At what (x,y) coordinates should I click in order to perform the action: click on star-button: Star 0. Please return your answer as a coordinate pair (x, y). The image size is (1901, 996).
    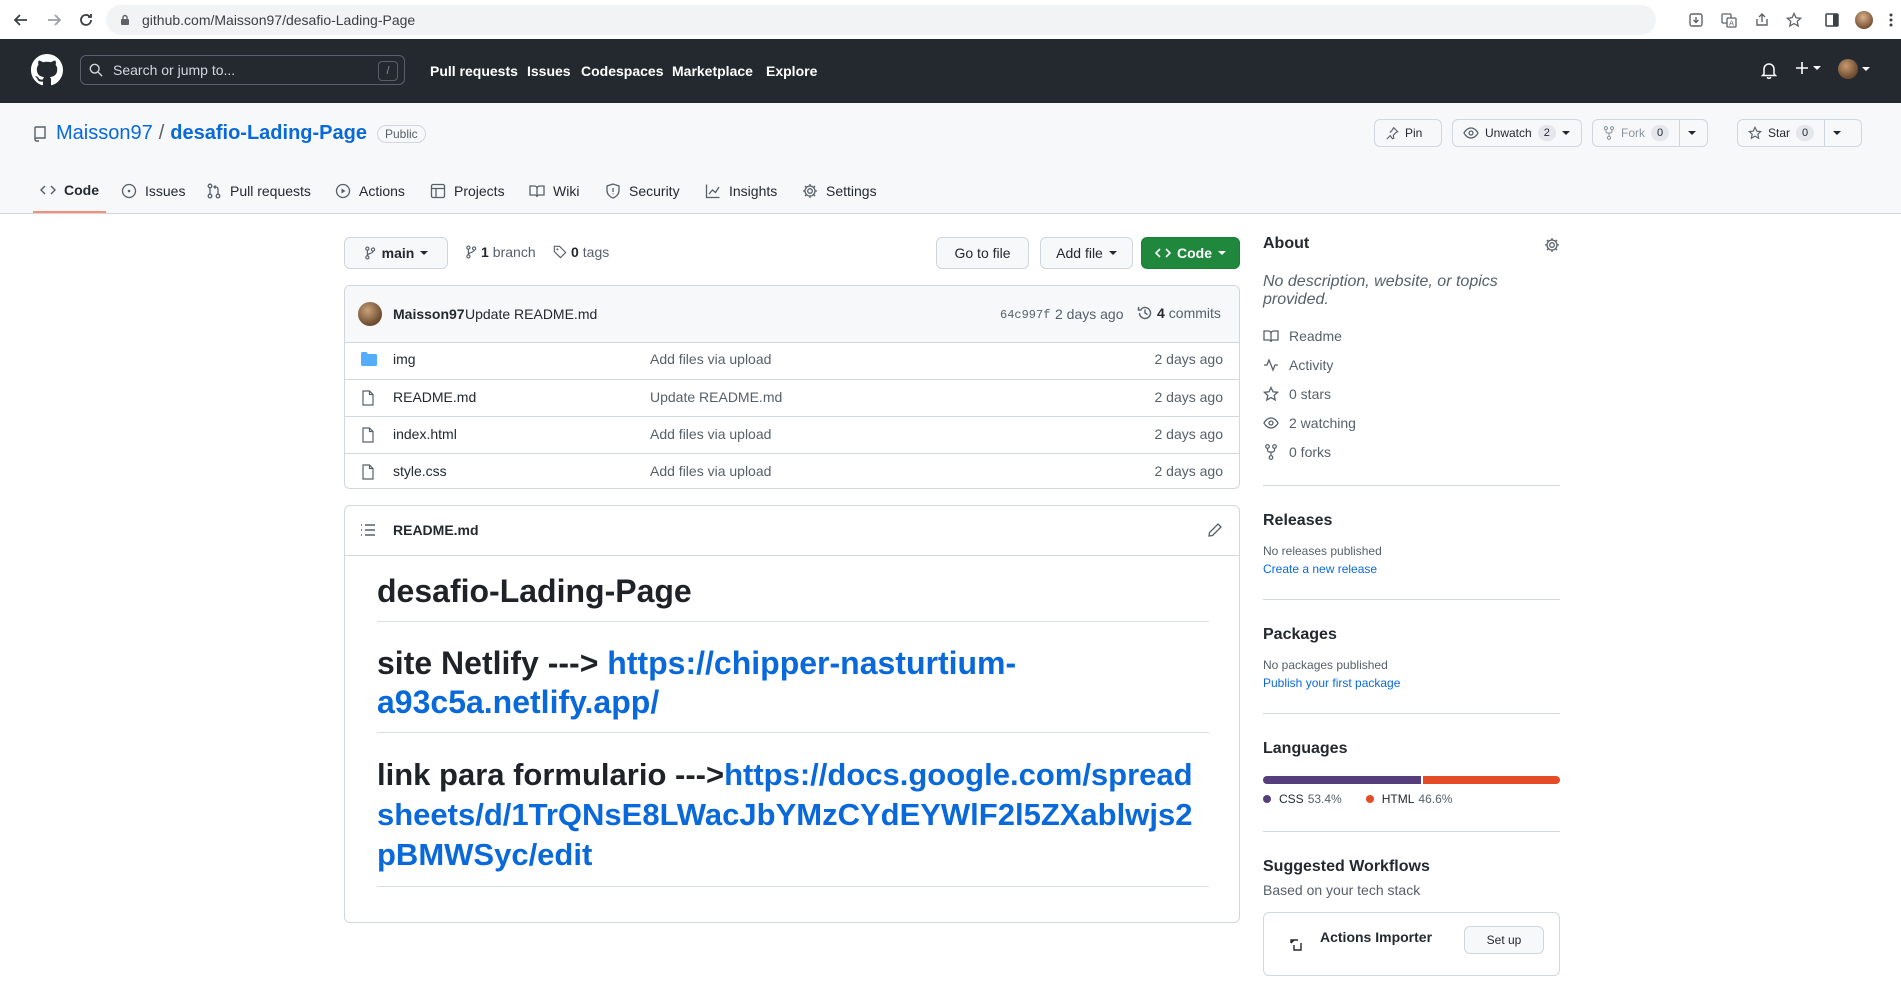
    Looking at the image, I should click on (1799, 133).